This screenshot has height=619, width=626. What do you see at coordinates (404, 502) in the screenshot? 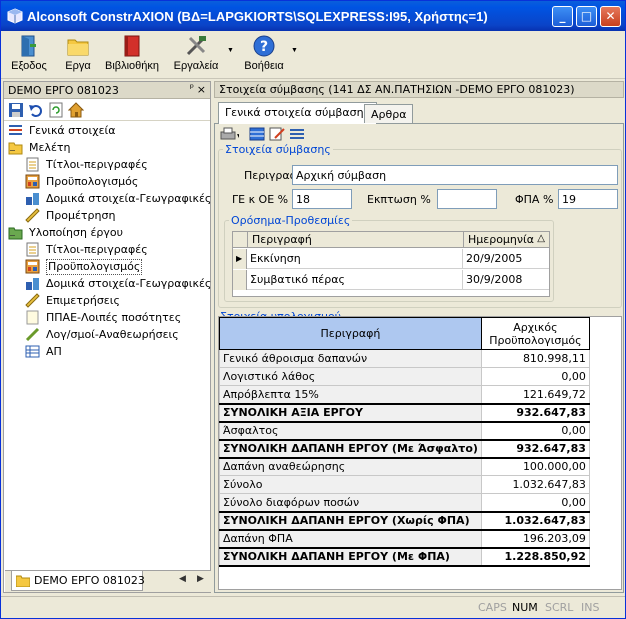
I see `calc-row: Σύνολο διαφόρων ποσών 0,00` at bounding box center [404, 502].